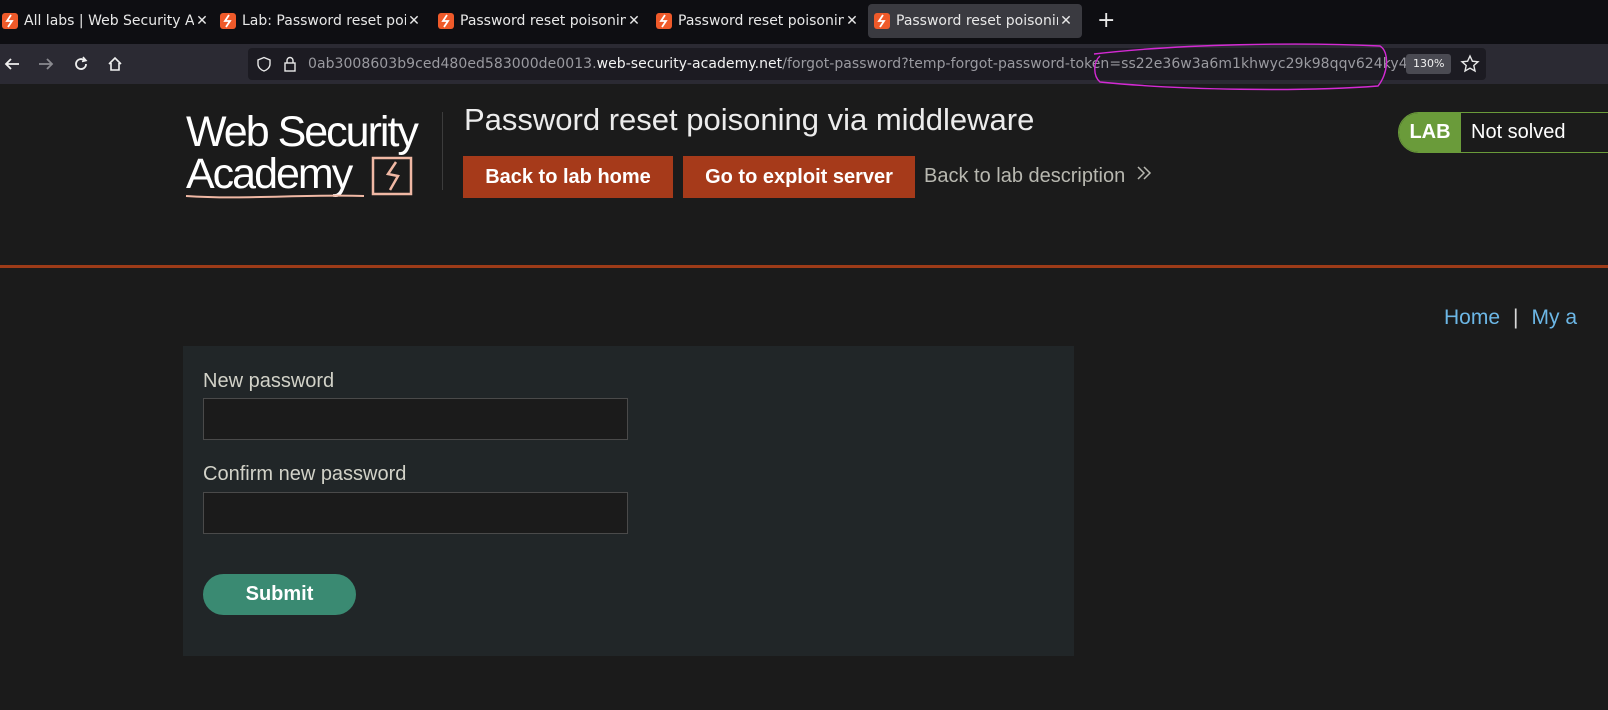  I want to click on lab-badge: LAB, so click(1430, 132).